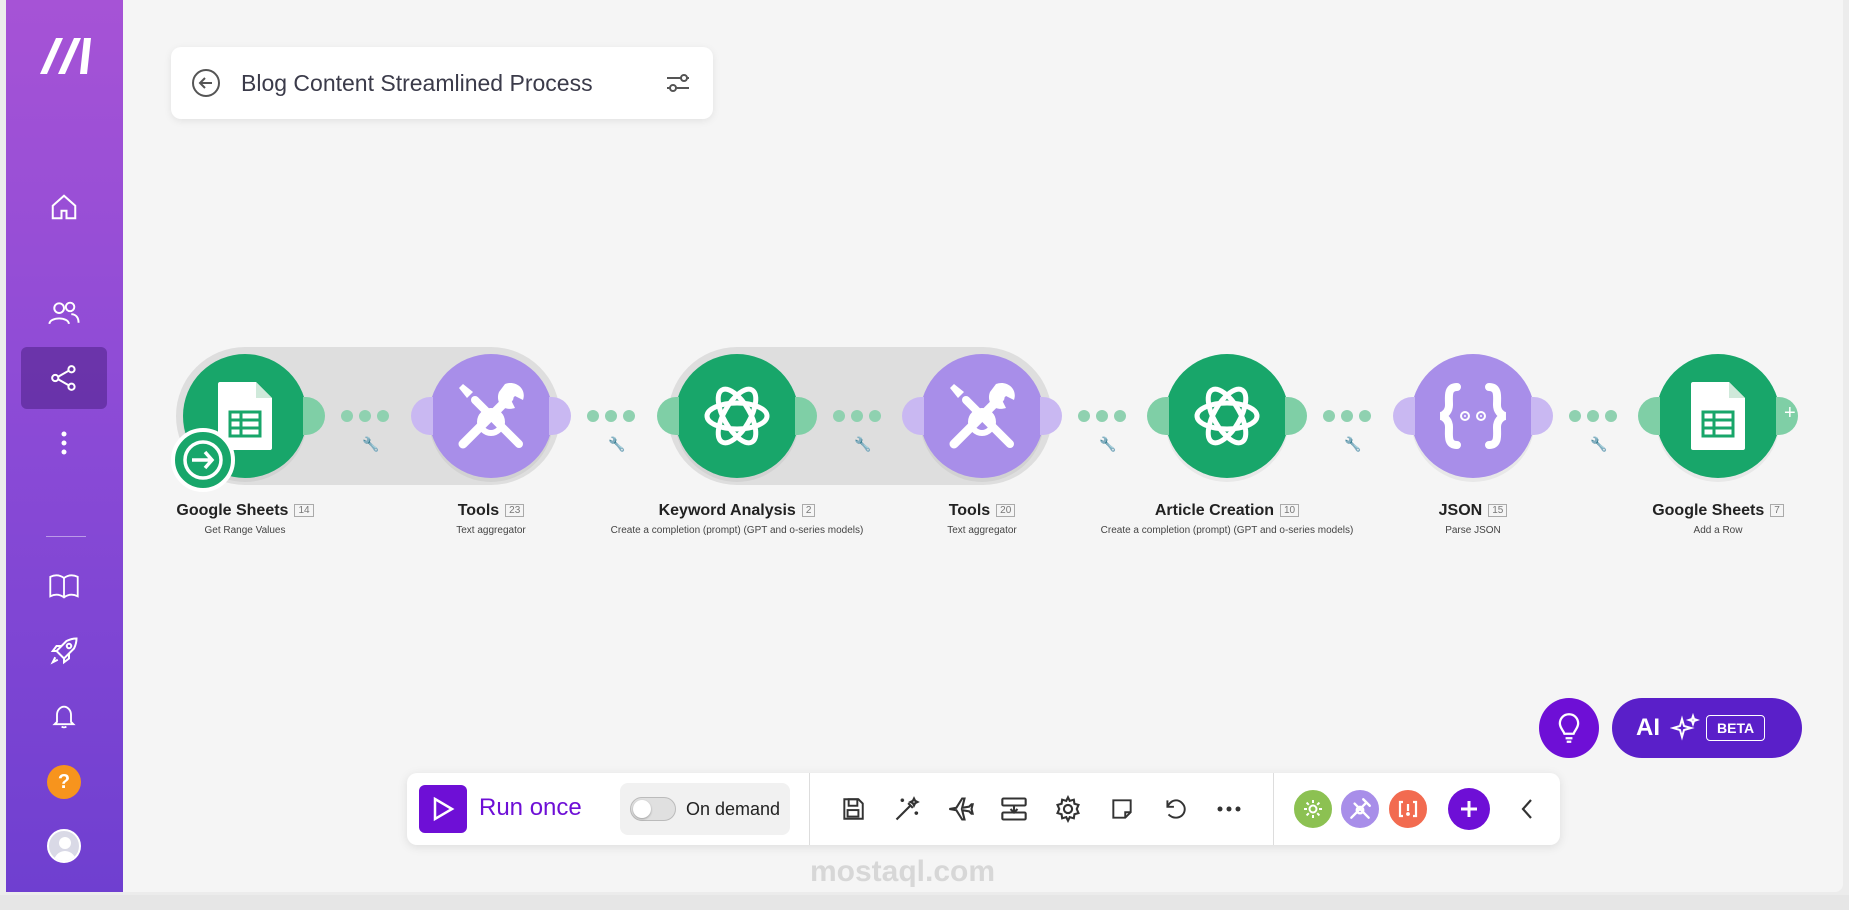 Image resolution: width=1849 pixels, height=910 pixels. Describe the element at coordinates (1685, 727) in the screenshot. I see `sparkle-icon` at that location.